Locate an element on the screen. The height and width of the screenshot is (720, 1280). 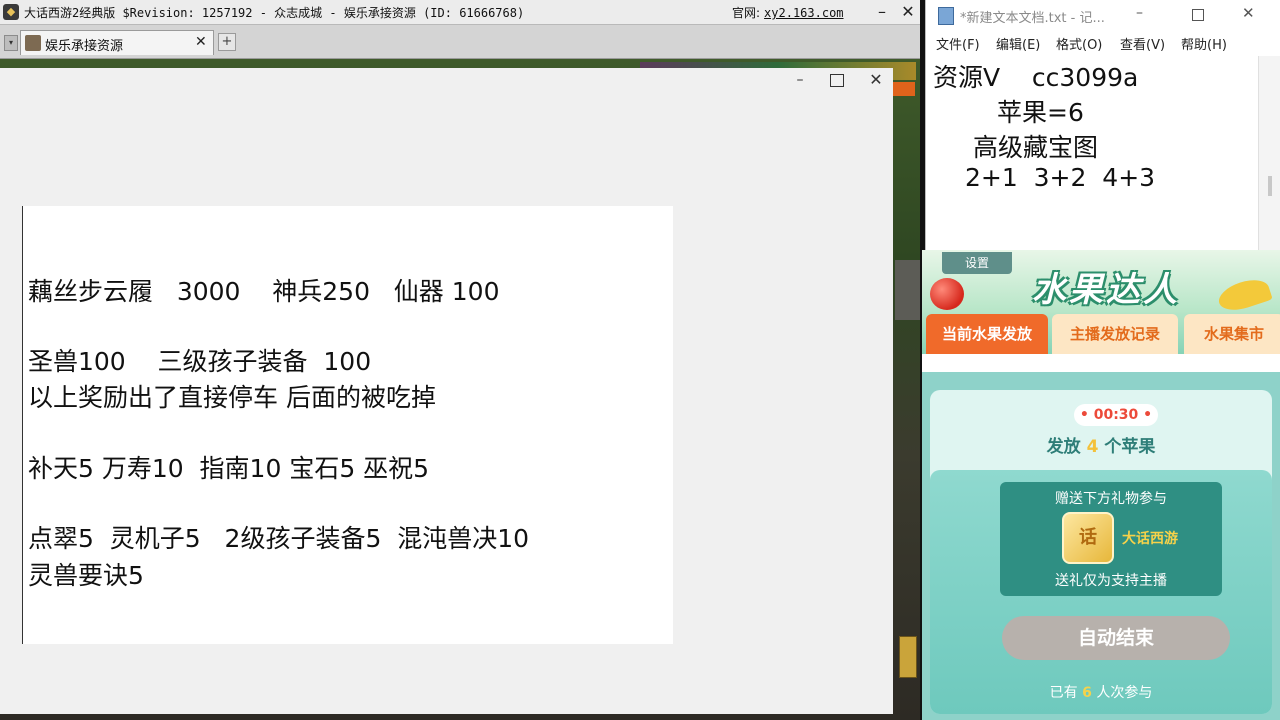
official-site-link: xy2.163.com is located at coordinates (803, 13).